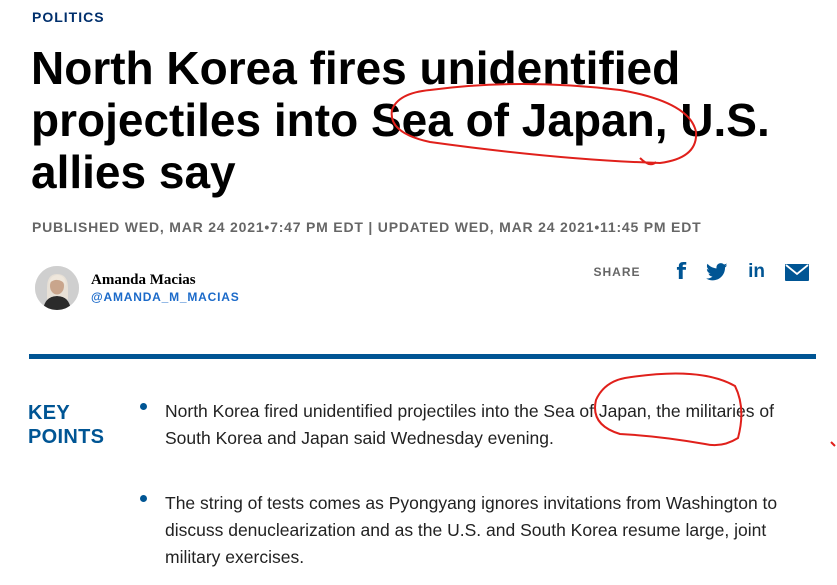  What do you see at coordinates (717, 272) in the screenshot?
I see `twitter-icon` at bounding box center [717, 272].